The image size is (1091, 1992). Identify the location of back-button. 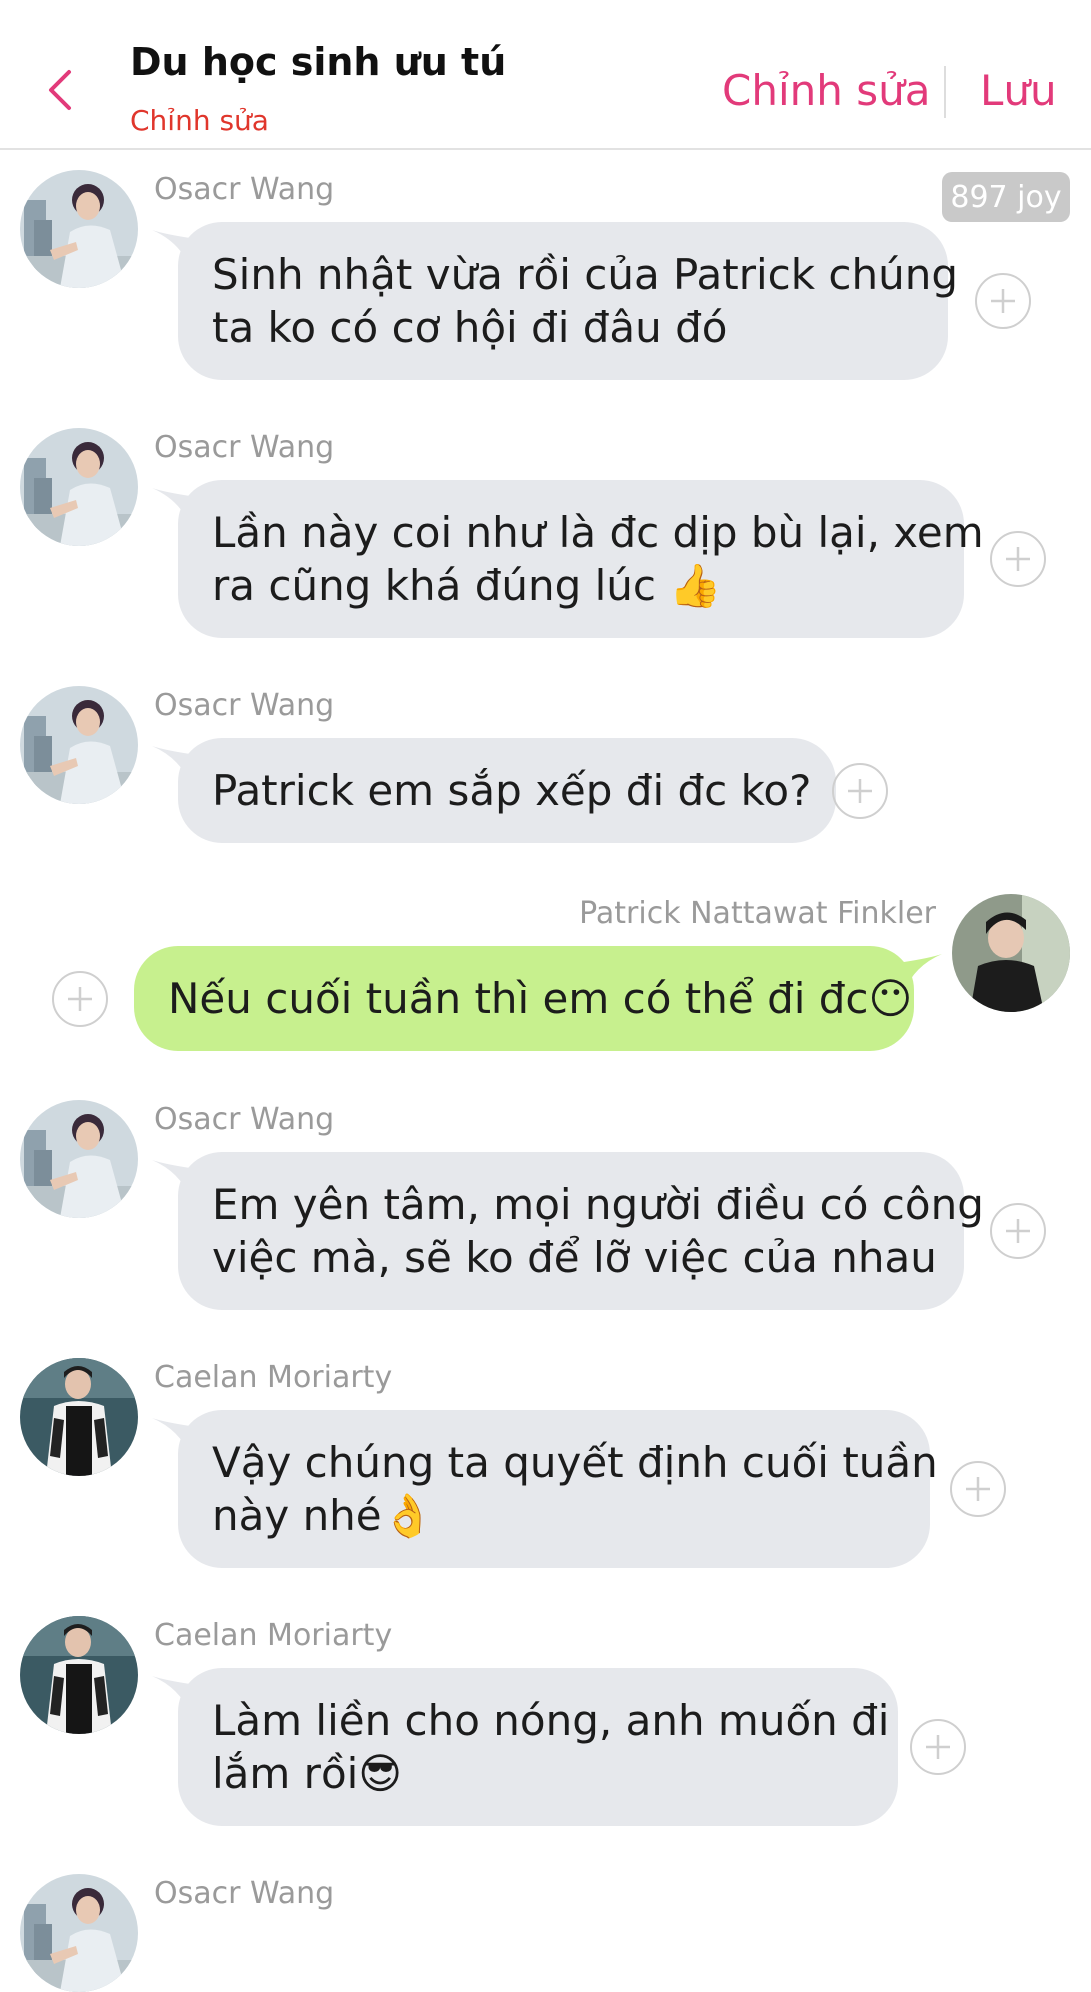
(60, 90).